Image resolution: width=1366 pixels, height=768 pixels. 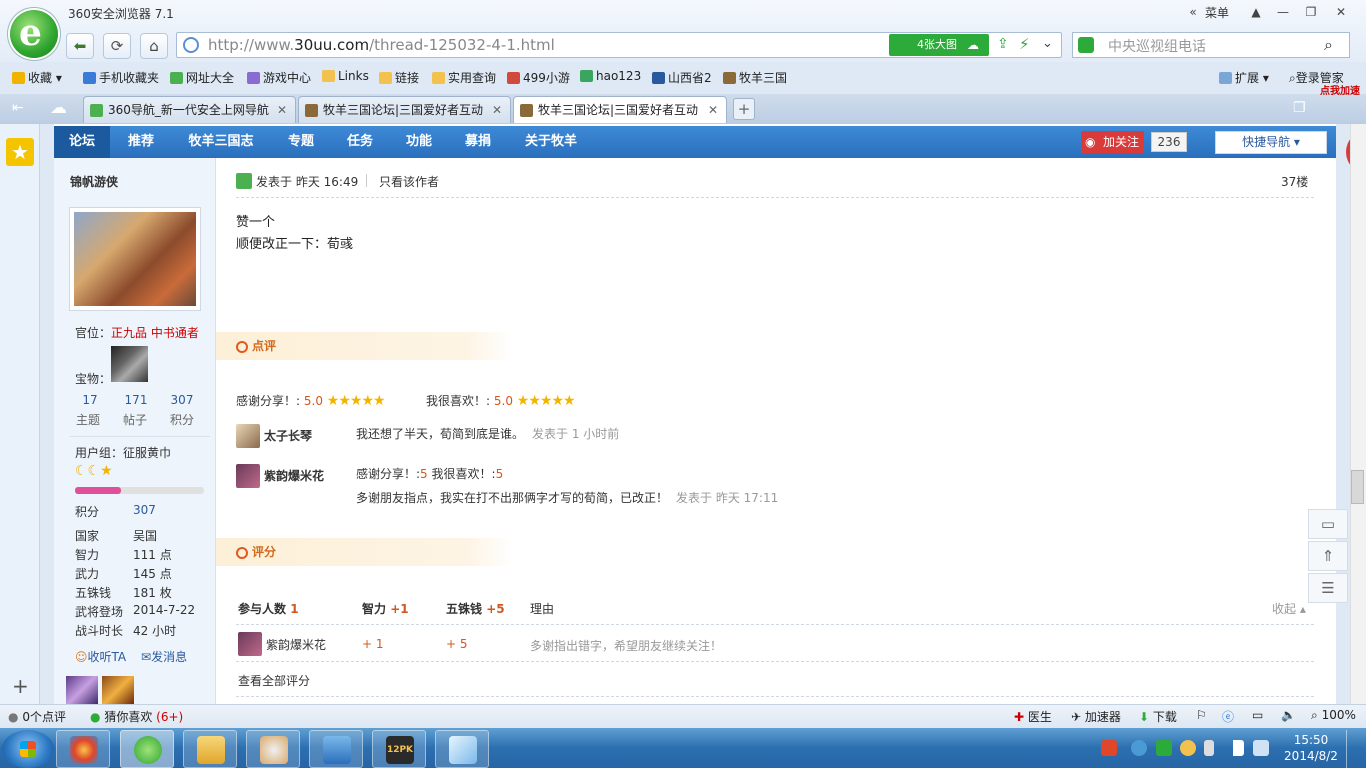 What do you see at coordinates (1355, 749) in the screenshot?
I see `show-desktop-button` at bounding box center [1355, 749].